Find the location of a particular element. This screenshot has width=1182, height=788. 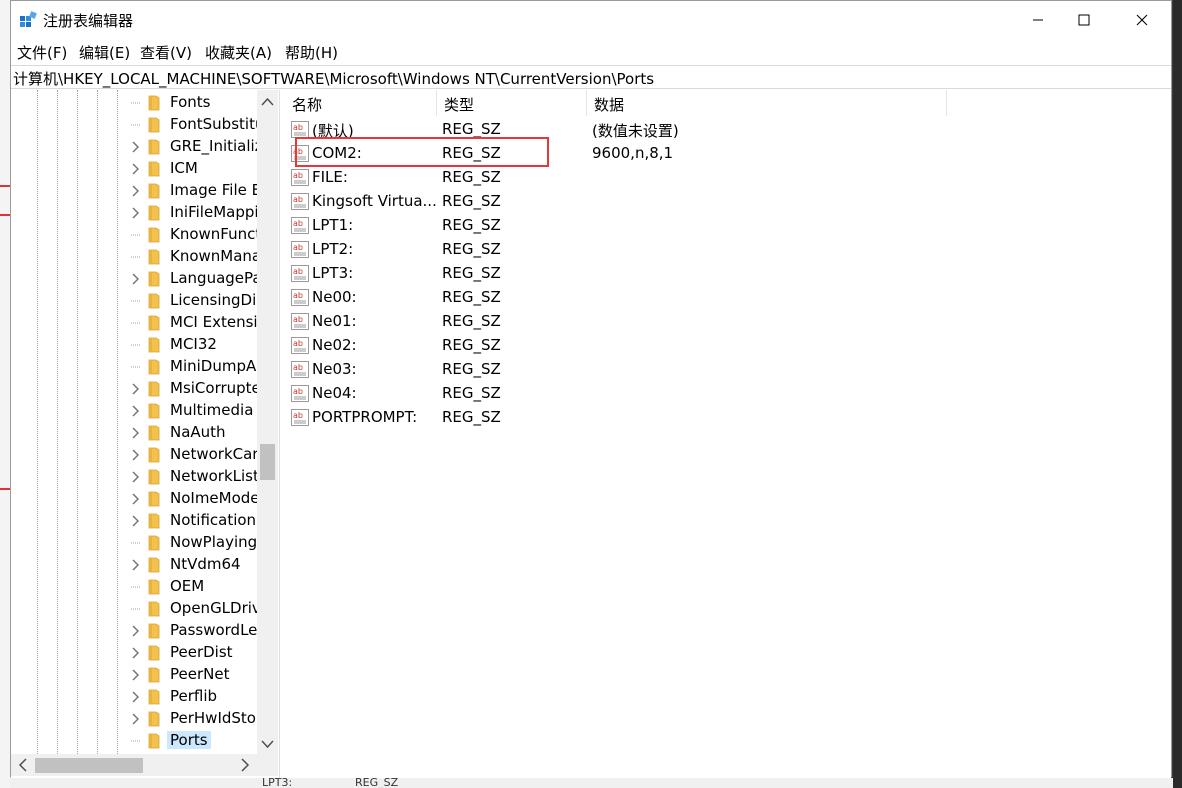

value-row: ab Ne04: REG_SZ is located at coordinates (615, 394).